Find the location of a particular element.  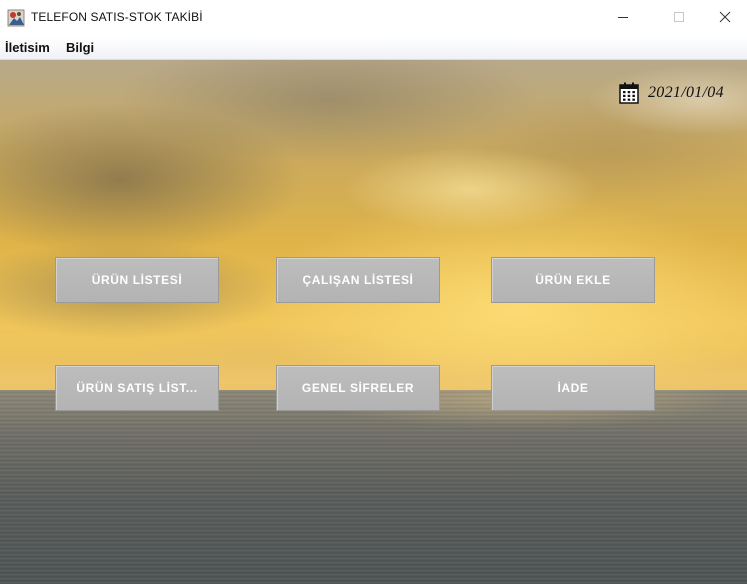

genel-sifreler-button: GENEL SİFRELER is located at coordinates (358, 388).